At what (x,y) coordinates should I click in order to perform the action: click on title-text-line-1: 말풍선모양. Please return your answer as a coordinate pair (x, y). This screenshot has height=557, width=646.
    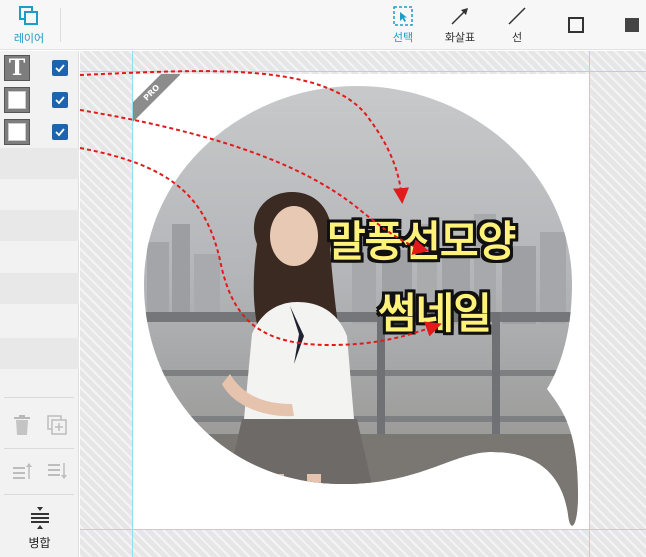
    Looking at the image, I should click on (421, 238).